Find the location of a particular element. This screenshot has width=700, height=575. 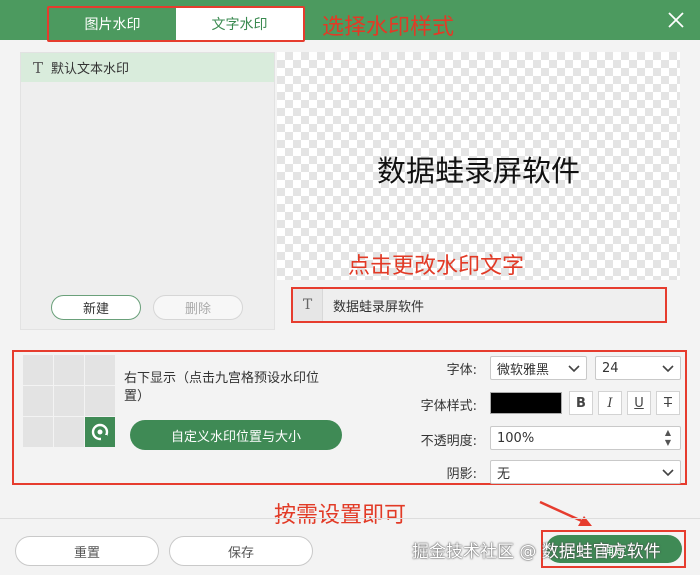

position-grid is located at coordinates (69, 401).